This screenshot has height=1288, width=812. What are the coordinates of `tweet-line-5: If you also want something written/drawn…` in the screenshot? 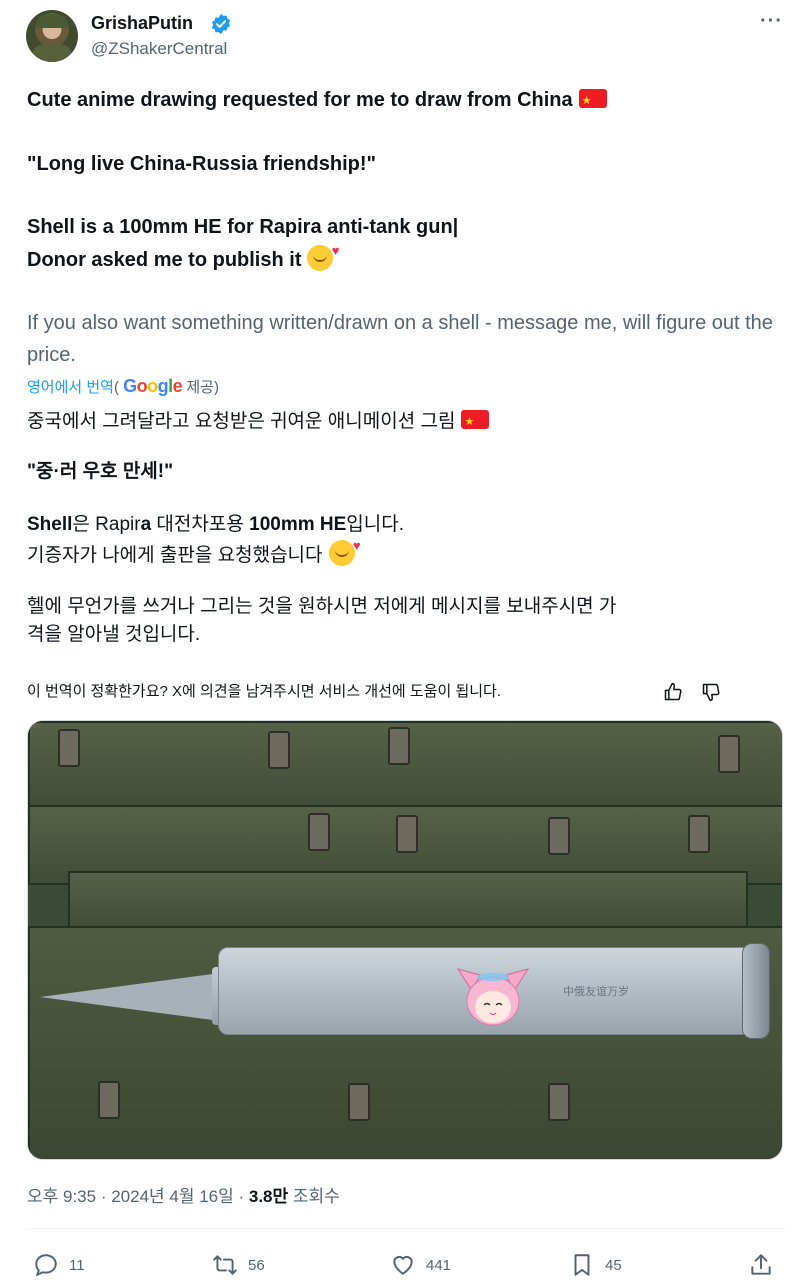 It's located at (400, 339).